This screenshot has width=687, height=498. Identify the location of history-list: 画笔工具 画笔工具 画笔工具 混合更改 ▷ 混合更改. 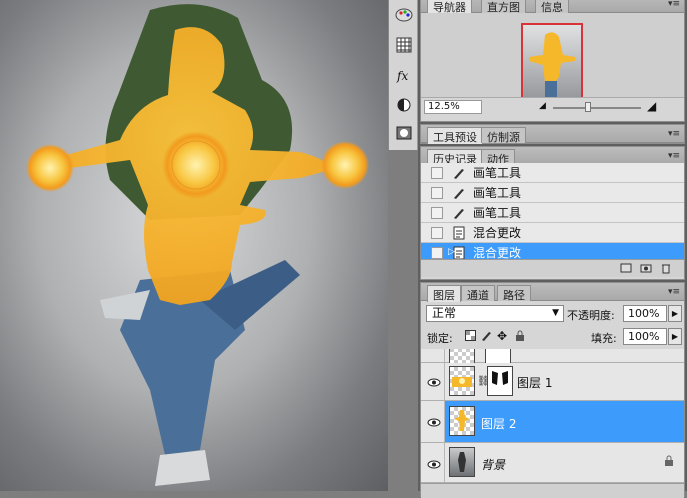
(552, 211).